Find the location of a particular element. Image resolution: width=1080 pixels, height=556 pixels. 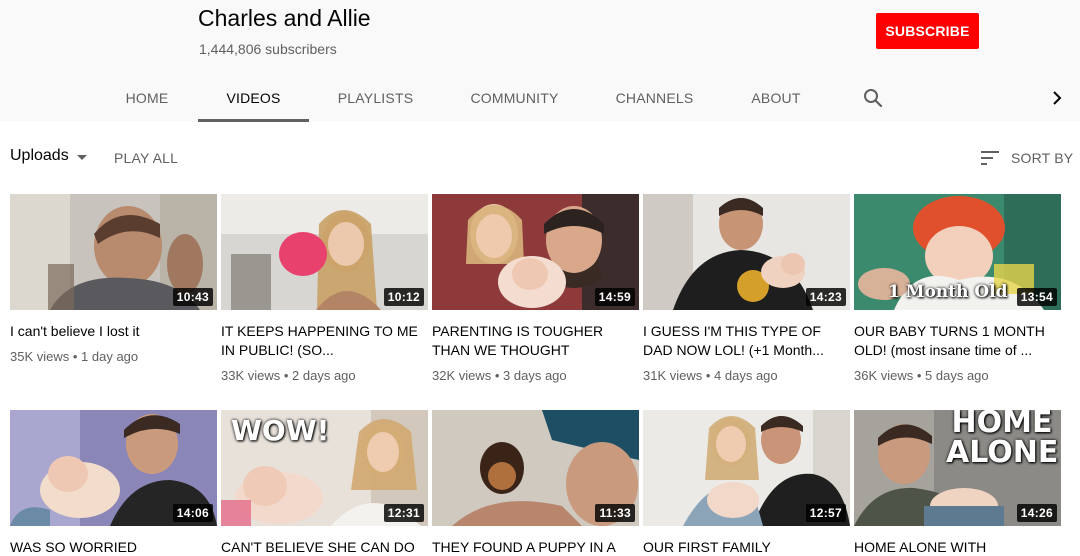

video-title: OUR FIRST FAMILY is located at coordinates (743, 547).